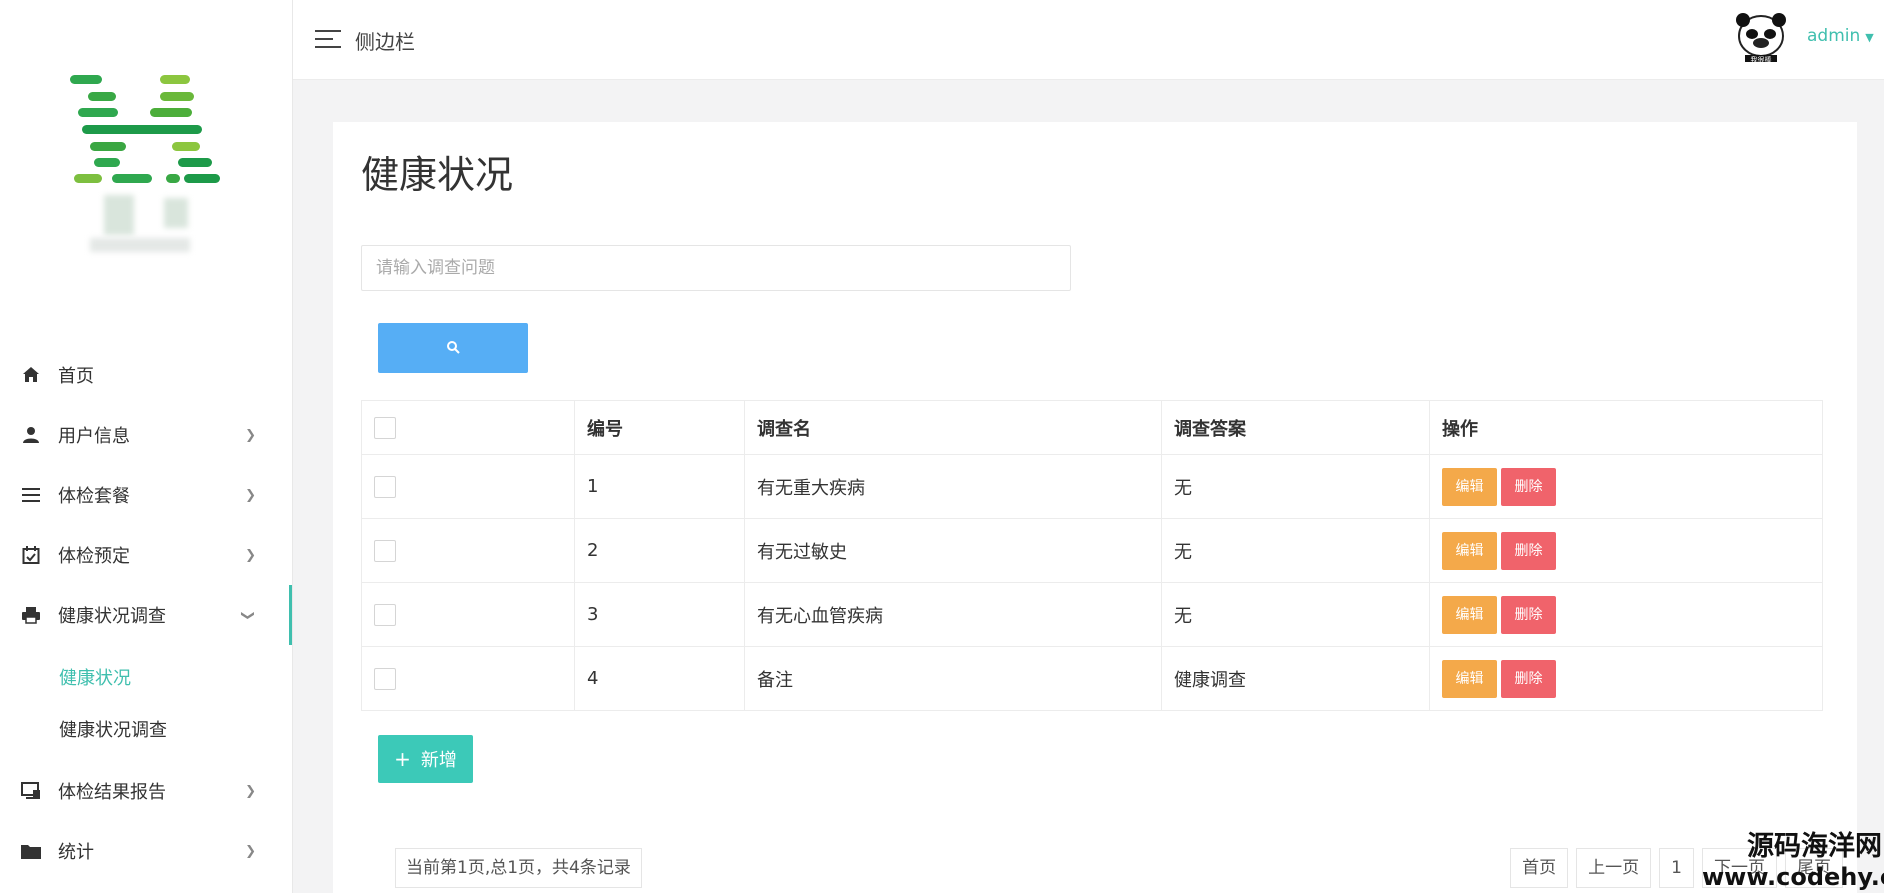 Image resolution: width=1884 pixels, height=893 pixels. I want to click on sidebar-item-health-survey: 健康状况调查 ❯, so click(146, 615).